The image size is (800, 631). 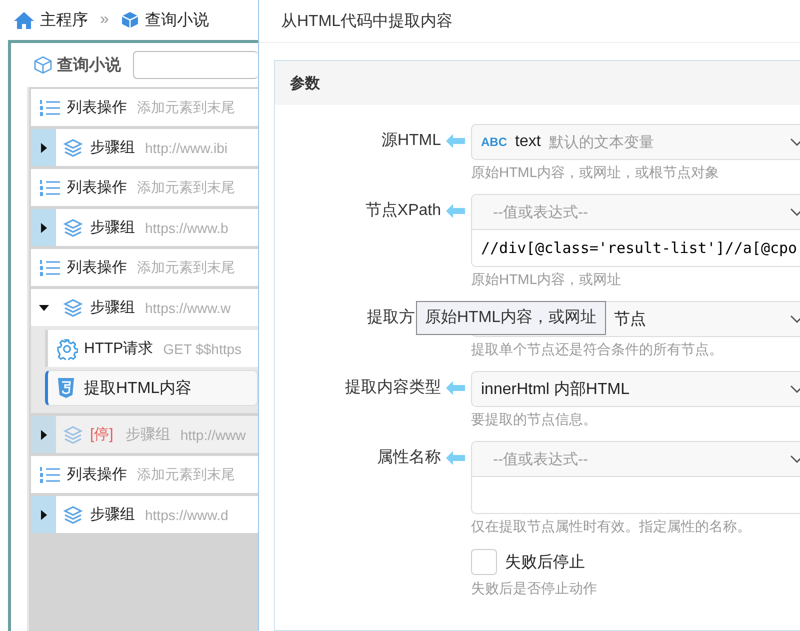 What do you see at coordinates (144, 147) in the screenshot?
I see `step-group-row: 步骤组 http://www.ibi` at bounding box center [144, 147].